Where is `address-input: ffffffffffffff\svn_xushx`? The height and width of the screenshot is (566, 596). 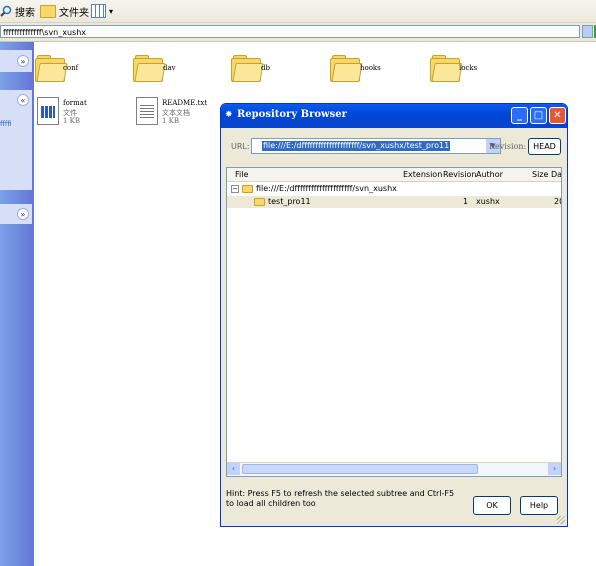
address-input: ffffffffffffff\svn_xushx is located at coordinates (290, 31).